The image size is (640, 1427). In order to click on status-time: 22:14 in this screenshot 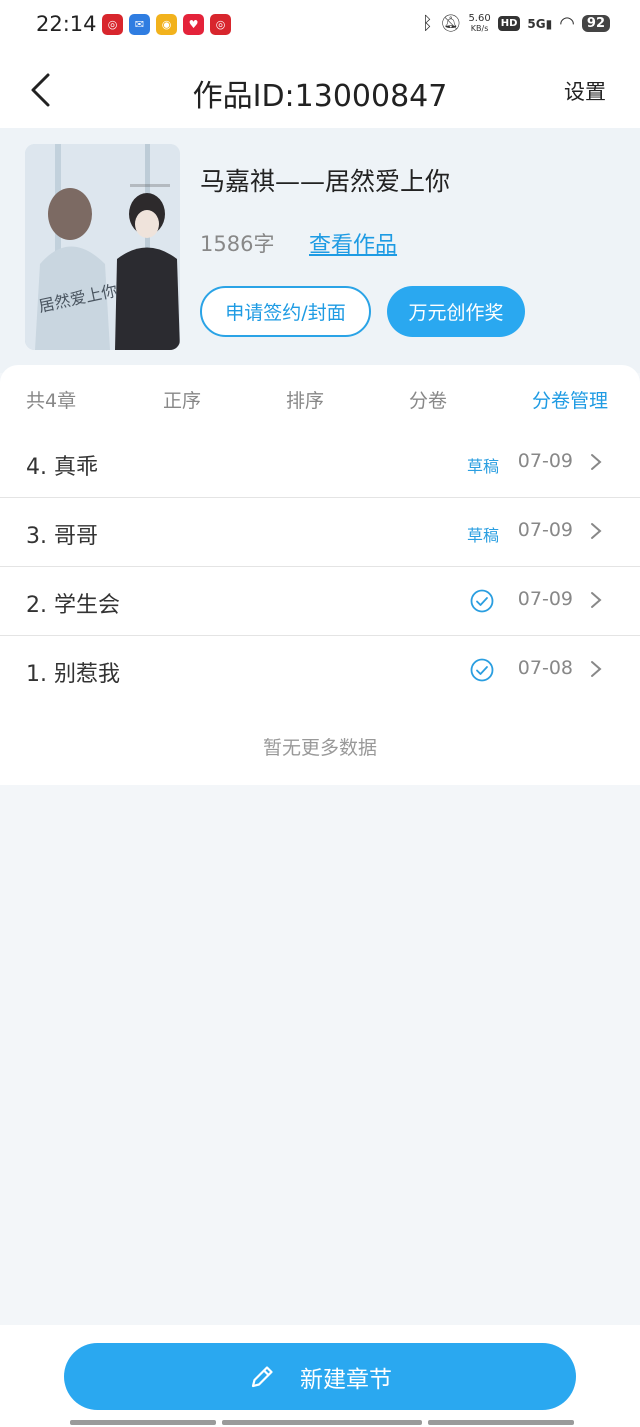, I will do `click(66, 24)`.